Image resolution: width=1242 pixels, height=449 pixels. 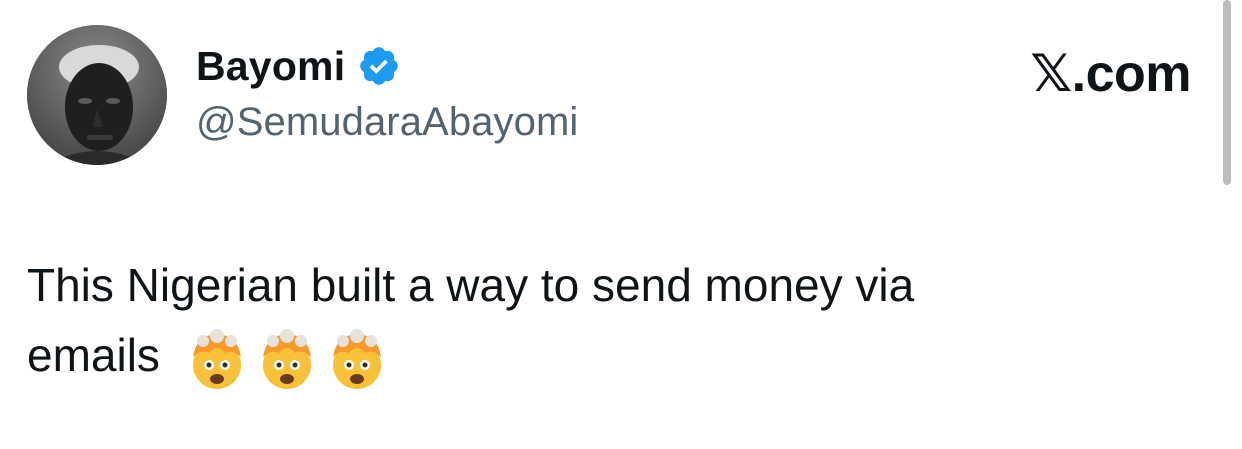 I want to click on tweet-text-word: emails, so click(x=93, y=355).